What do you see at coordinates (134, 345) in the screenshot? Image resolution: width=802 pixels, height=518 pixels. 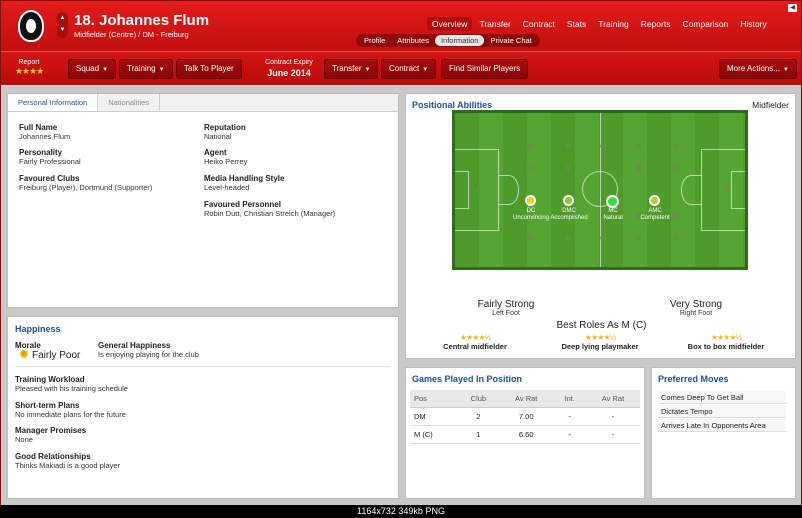 I see `general-happiness-label: General Happiness` at bounding box center [134, 345].